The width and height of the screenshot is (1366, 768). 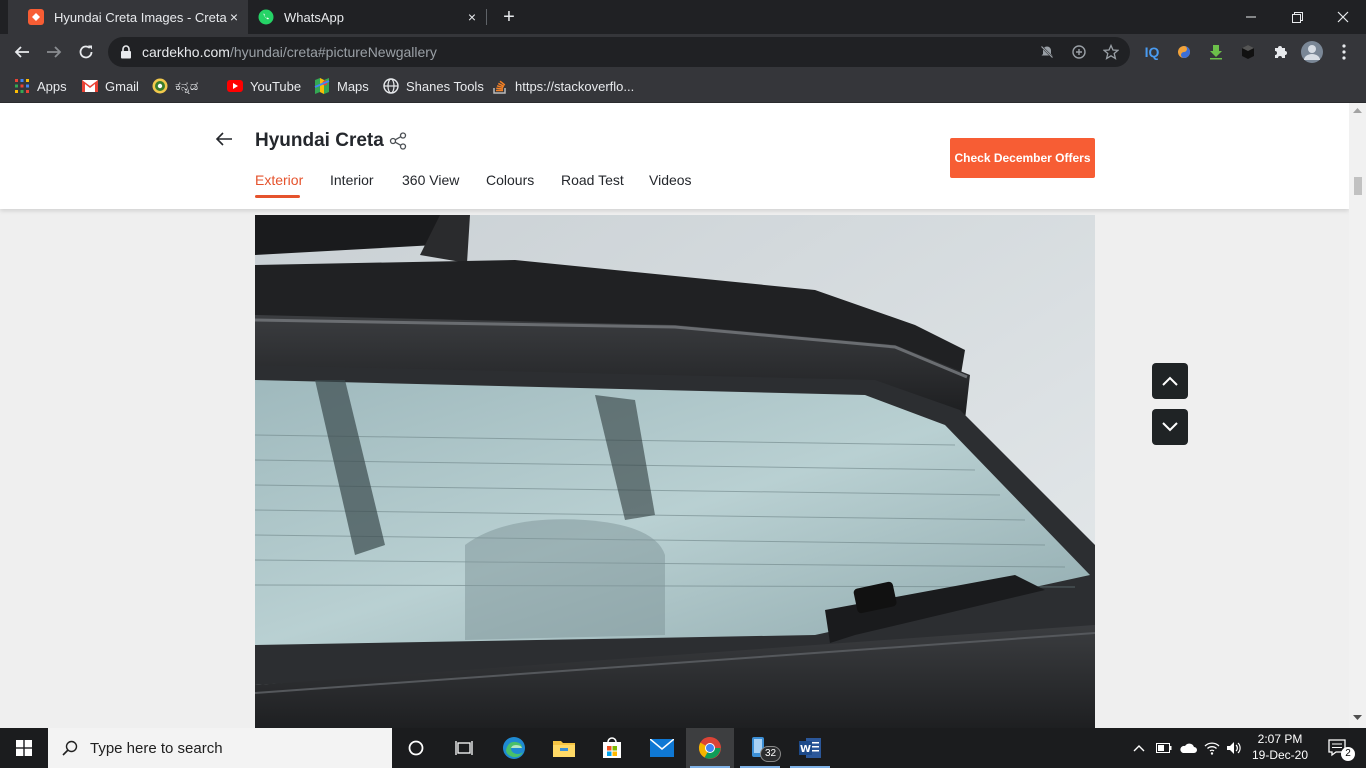 I want to click on cube-extension-icon, so click(x=1248, y=52).